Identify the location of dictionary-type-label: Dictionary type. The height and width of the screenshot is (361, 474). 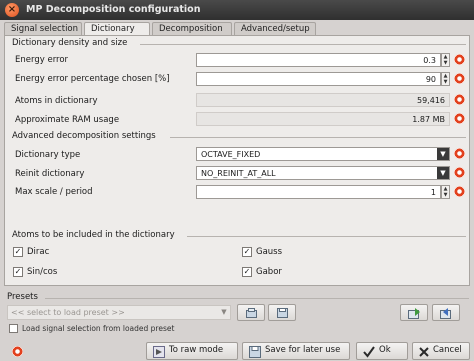
(48, 155).